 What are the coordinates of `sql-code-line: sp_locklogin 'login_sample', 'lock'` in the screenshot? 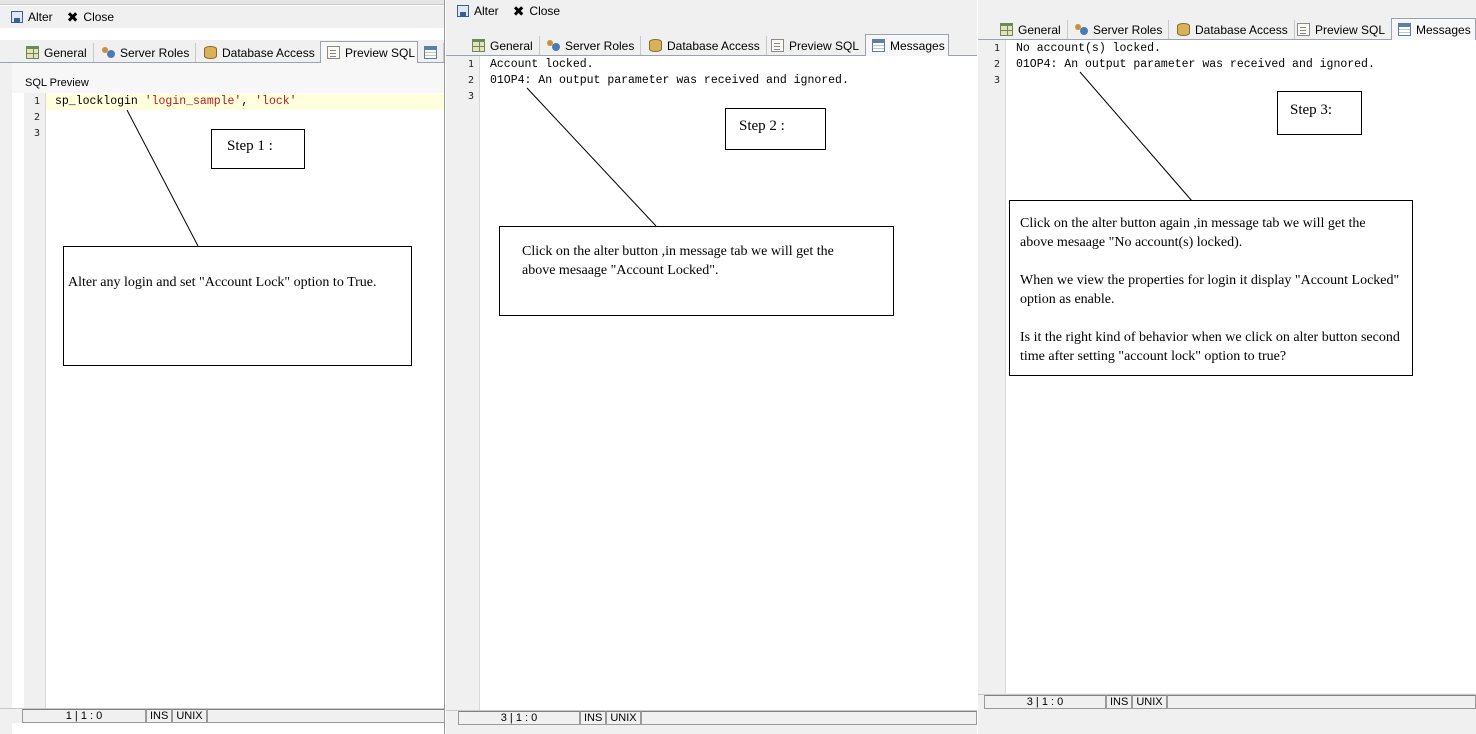 It's located at (176, 101).